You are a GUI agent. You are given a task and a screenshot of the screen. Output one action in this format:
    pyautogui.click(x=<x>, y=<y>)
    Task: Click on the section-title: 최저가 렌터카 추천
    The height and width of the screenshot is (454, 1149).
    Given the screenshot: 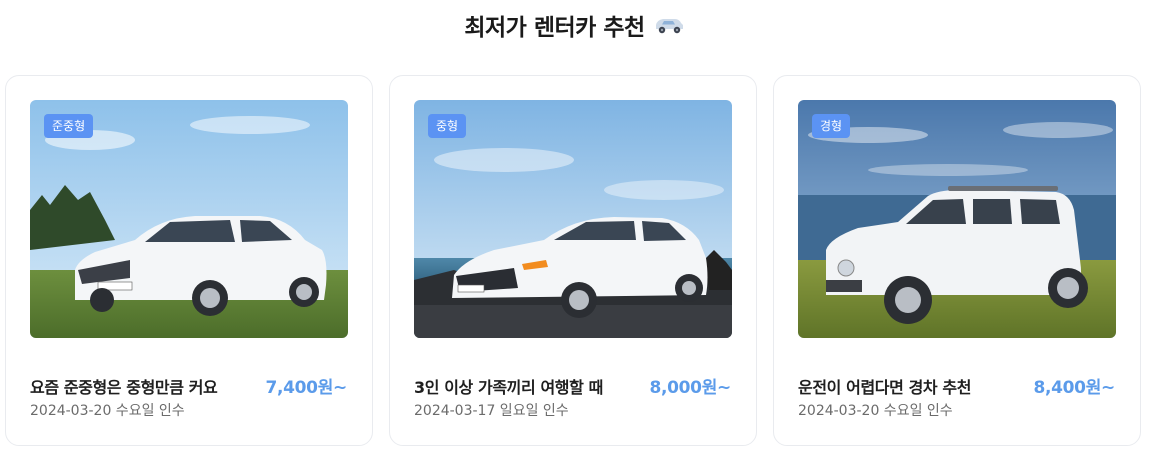 What is the action you would take?
    pyautogui.click(x=554, y=28)
    